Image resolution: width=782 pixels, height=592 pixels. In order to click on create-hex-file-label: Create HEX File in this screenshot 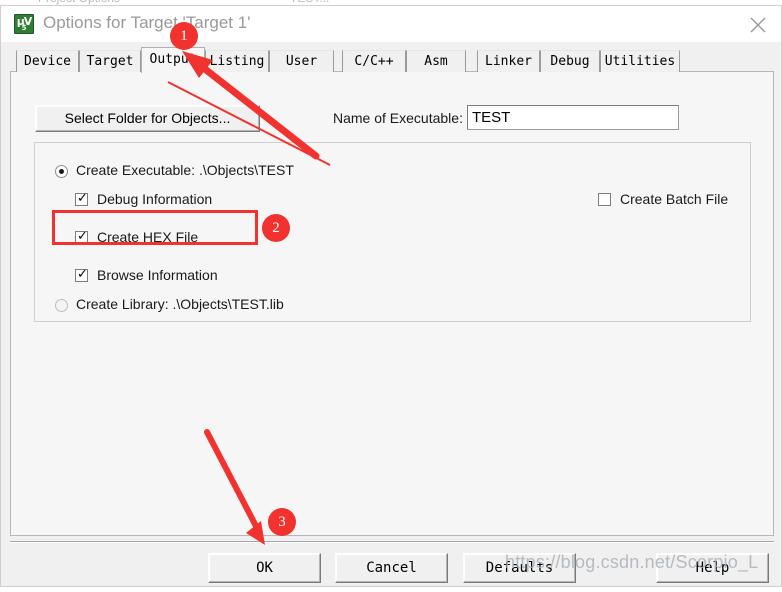, I will do `click(148, 237)`.